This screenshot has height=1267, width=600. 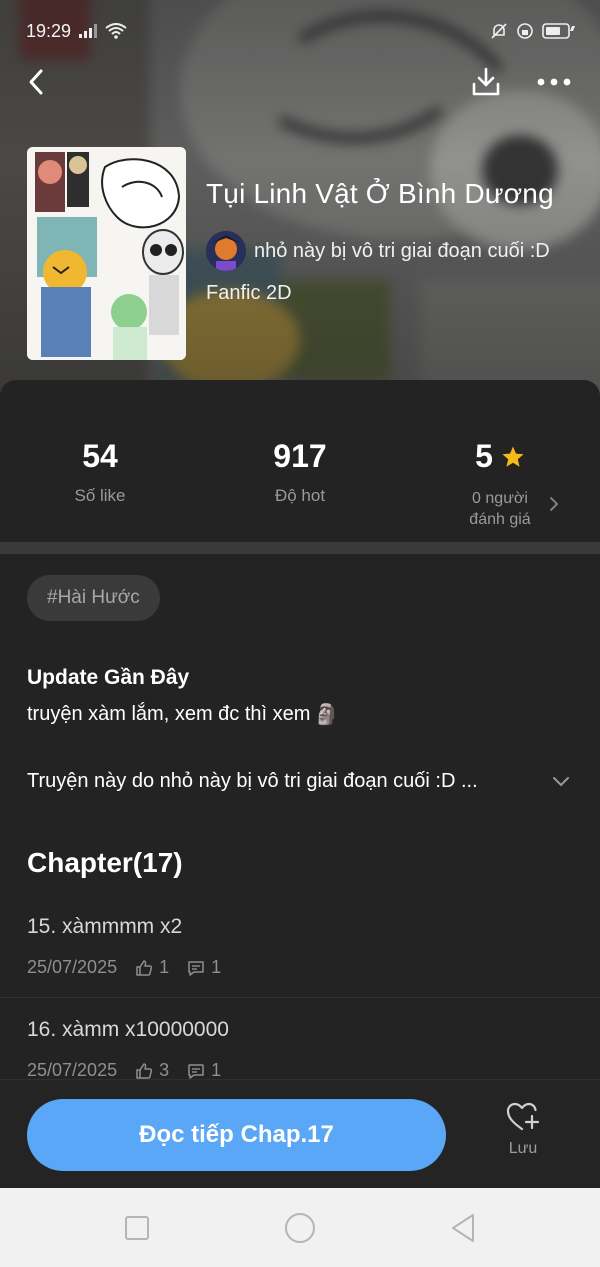 I want to click on mute-bell-icon, so click(x=499, y=31).